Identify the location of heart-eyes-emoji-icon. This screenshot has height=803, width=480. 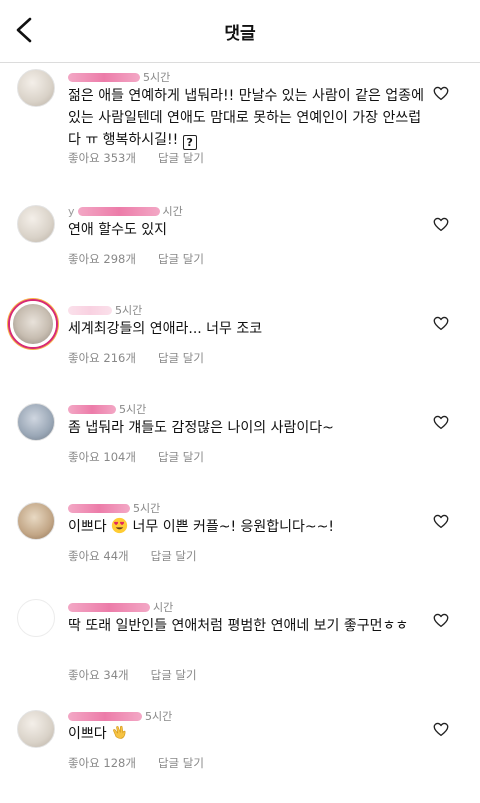
(119, 525).